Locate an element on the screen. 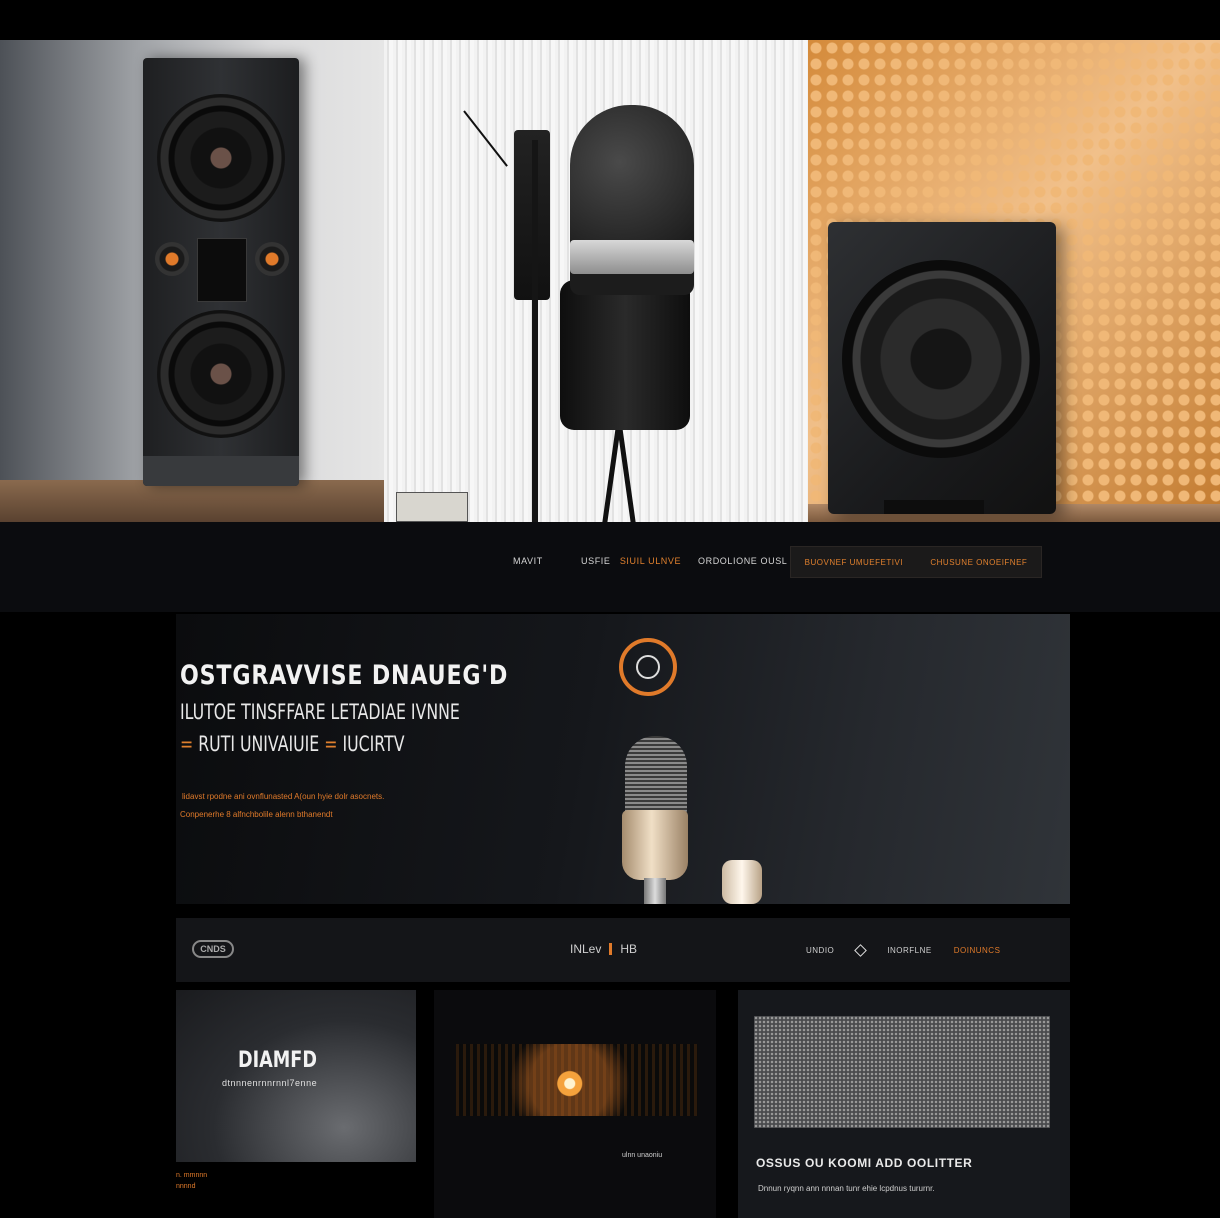 The width and height of the screenshot is (1220, 1218). cube-speaker is located at coordinates (942, 368).